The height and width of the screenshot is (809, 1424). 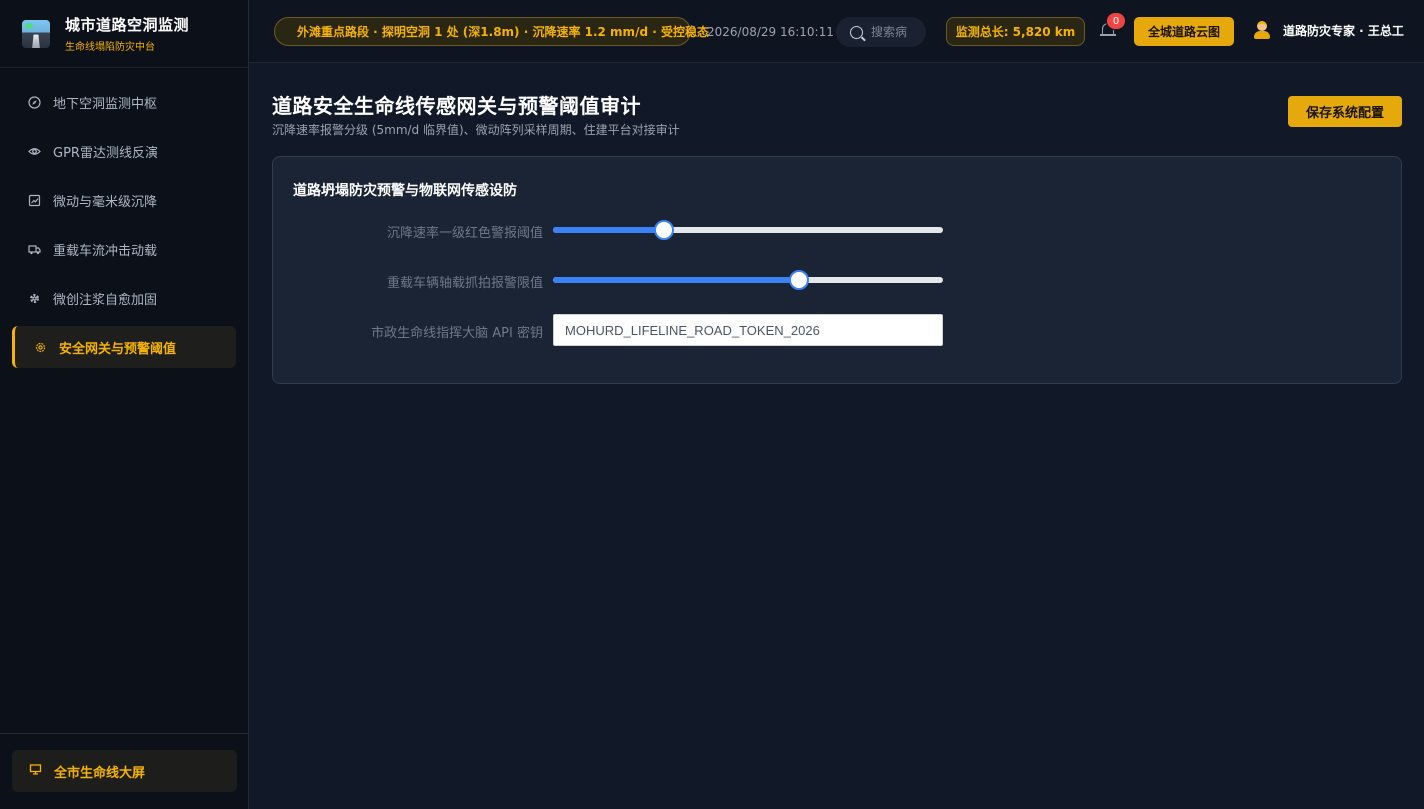 What do you see at coordinates (1343, 30) in the screenshot?
I see `user-name: 道路防灾专家 · 王总工` at bounding box center [1343, 30].